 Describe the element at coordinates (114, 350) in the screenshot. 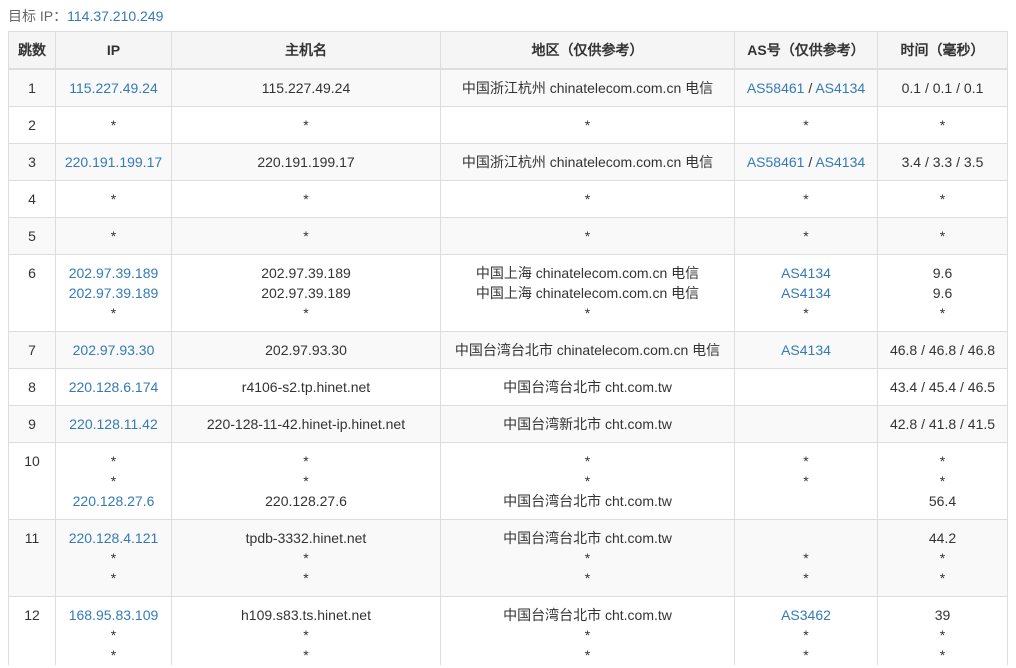

I see `ip-link: 202.97.93.30` at that location.